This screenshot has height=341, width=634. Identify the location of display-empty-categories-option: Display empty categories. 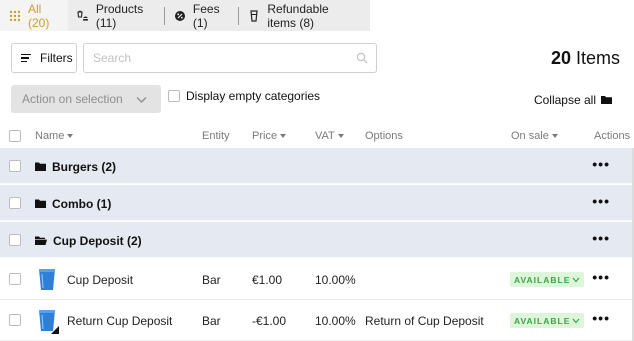
(244, 96).